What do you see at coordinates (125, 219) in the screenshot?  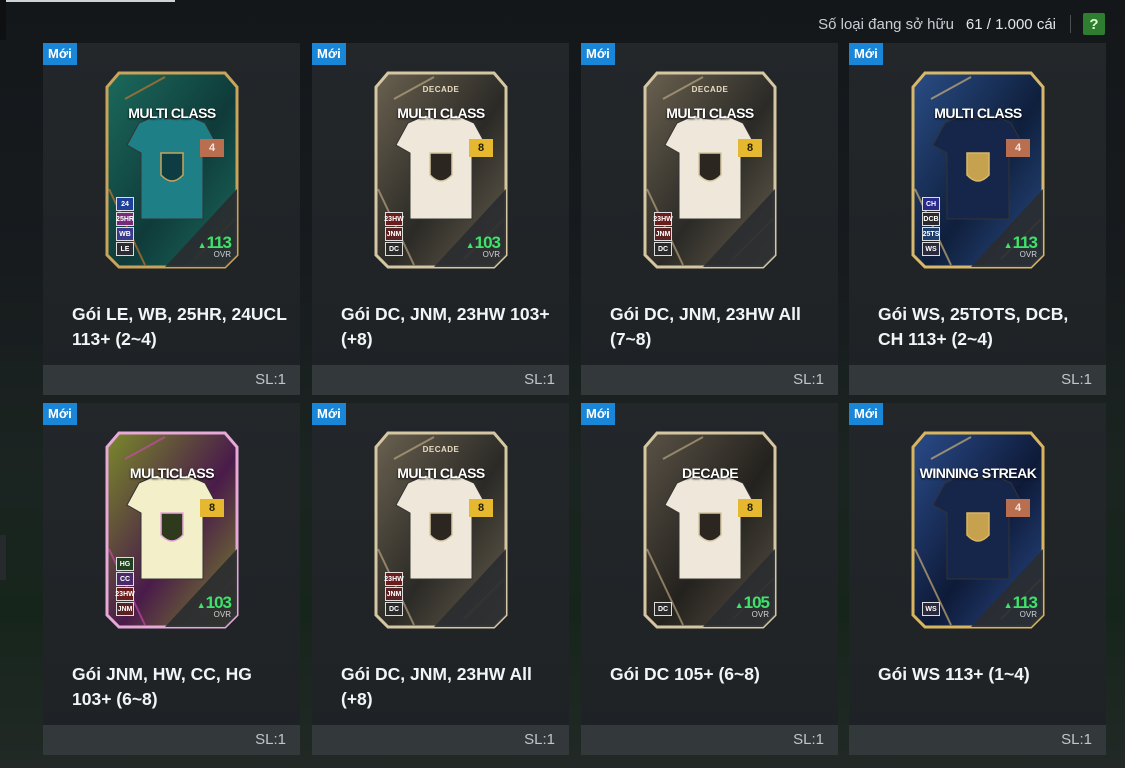 I see `position-tag: 25HR` at bounding box center [125, 219].